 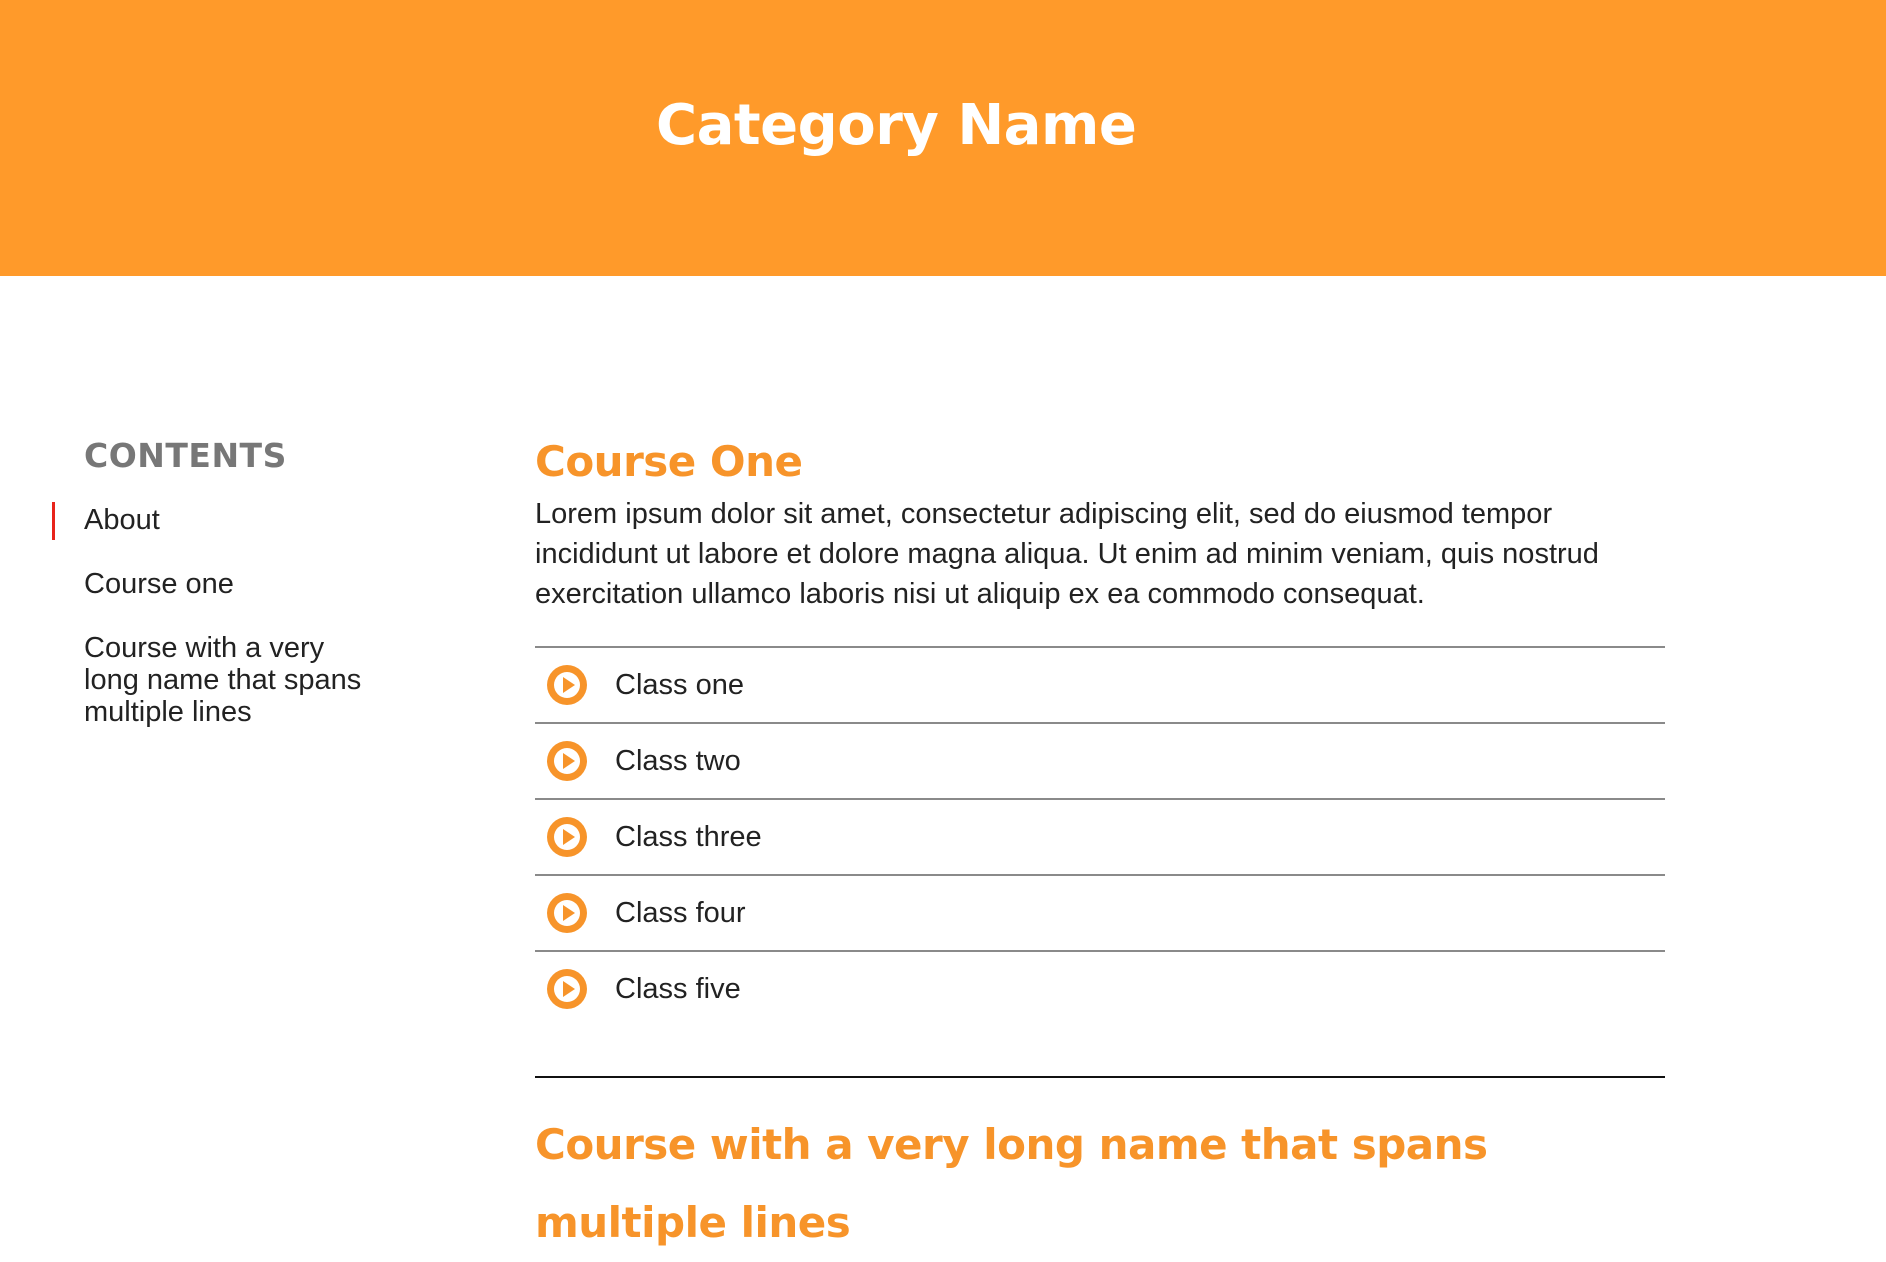 I want to click on class-label: Class five, so click(x=678, y=989).